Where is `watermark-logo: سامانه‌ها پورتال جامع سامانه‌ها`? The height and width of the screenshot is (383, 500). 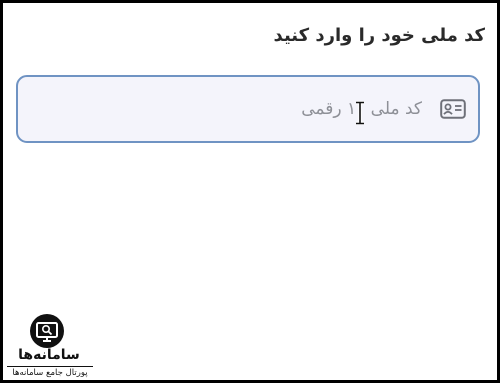
watermark-logo: سامانه‌ها پورتال جامع سامانه‌ها is located at coordinates (50, 346).